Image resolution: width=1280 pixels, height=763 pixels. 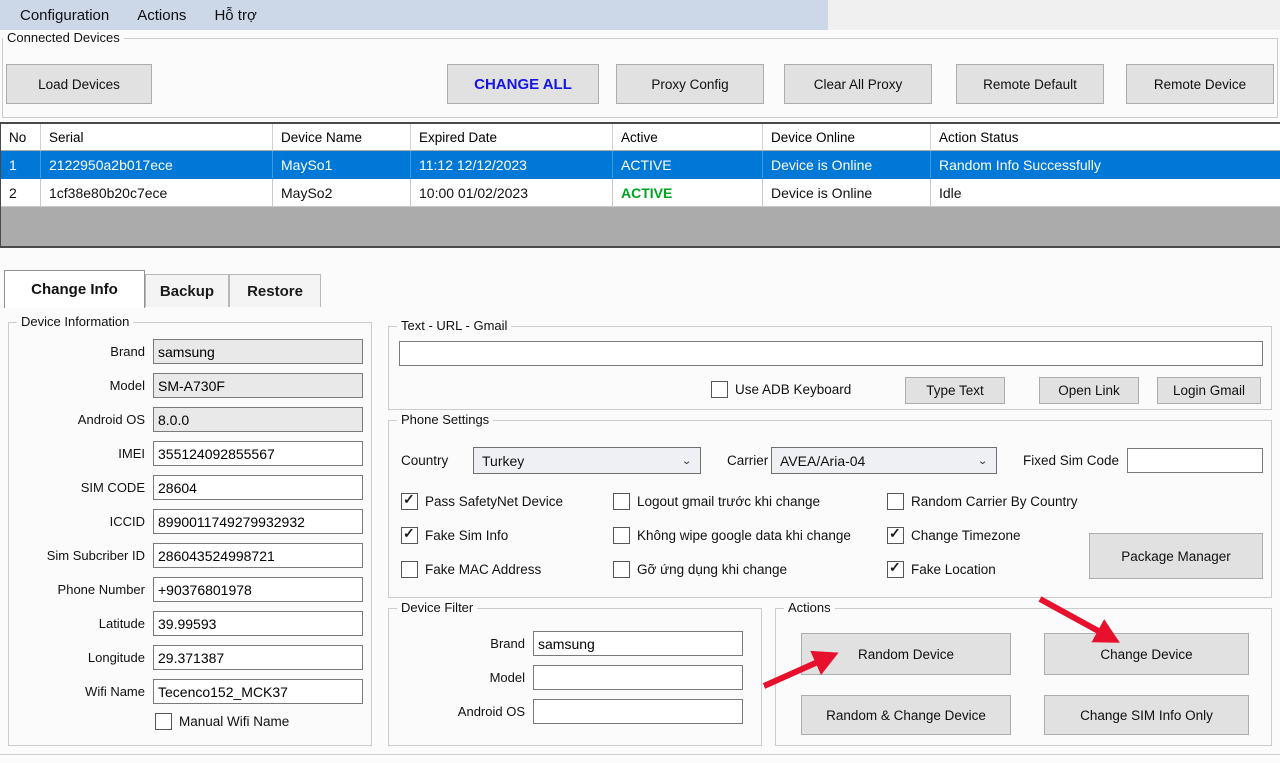 I want to click on manual-wifi-name-label: Manual Wifi Name, so click(x=234, y=721).